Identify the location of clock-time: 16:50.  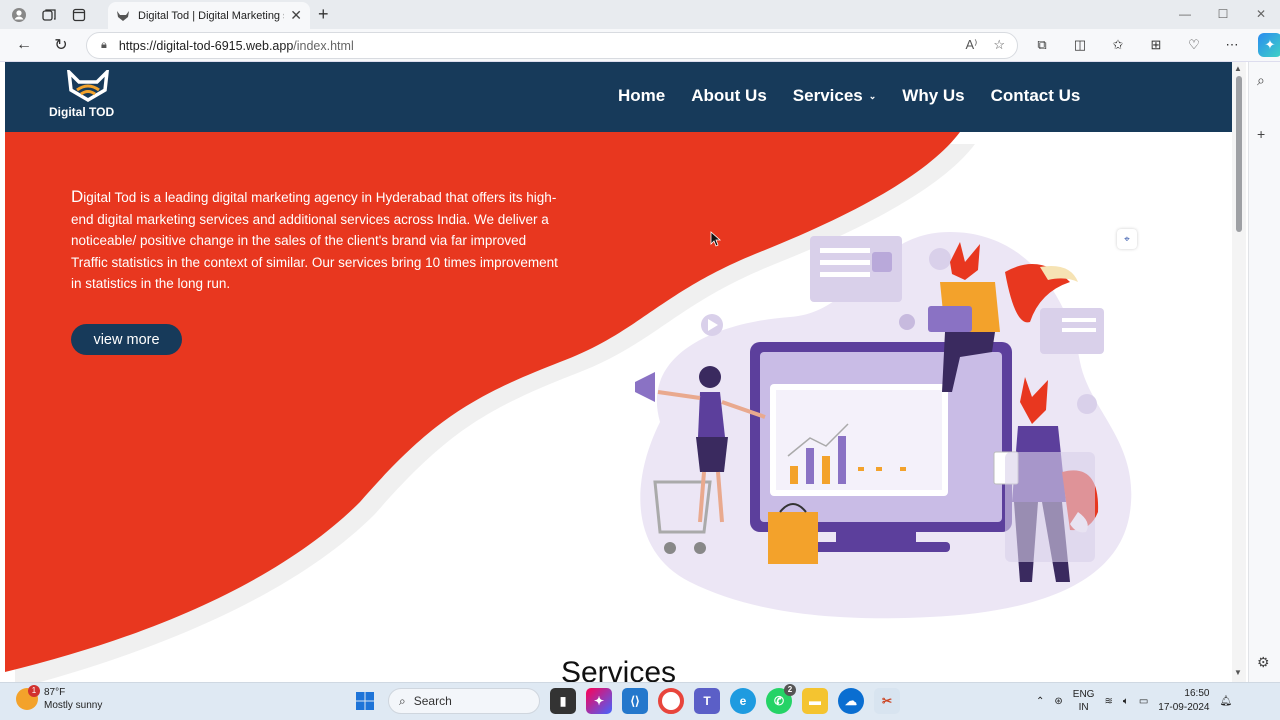
(1197, 693).